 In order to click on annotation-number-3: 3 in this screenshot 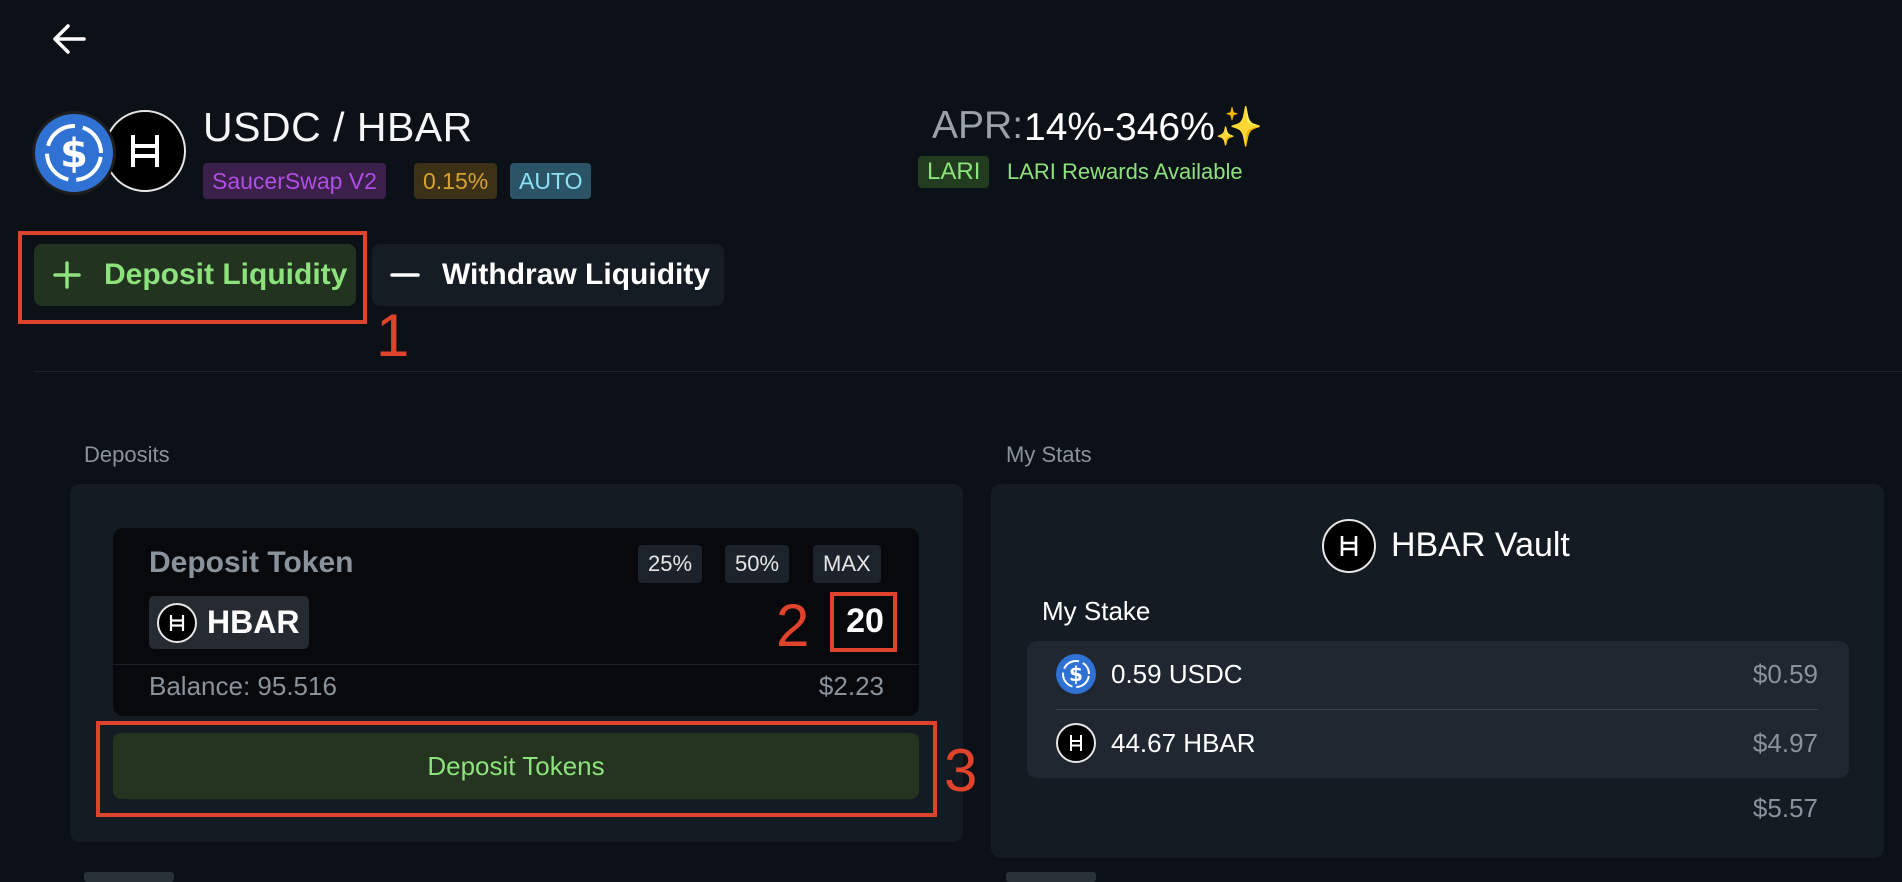, I will do `click(961, 770)`.